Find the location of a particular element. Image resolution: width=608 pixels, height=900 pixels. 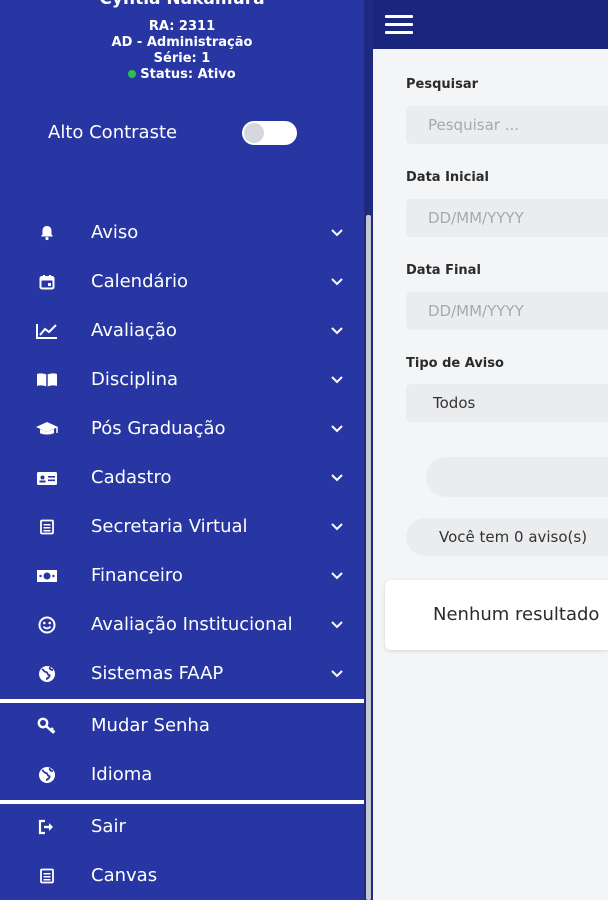

sidebar-scrollbar-thumb is located at coordinates (368, 557).